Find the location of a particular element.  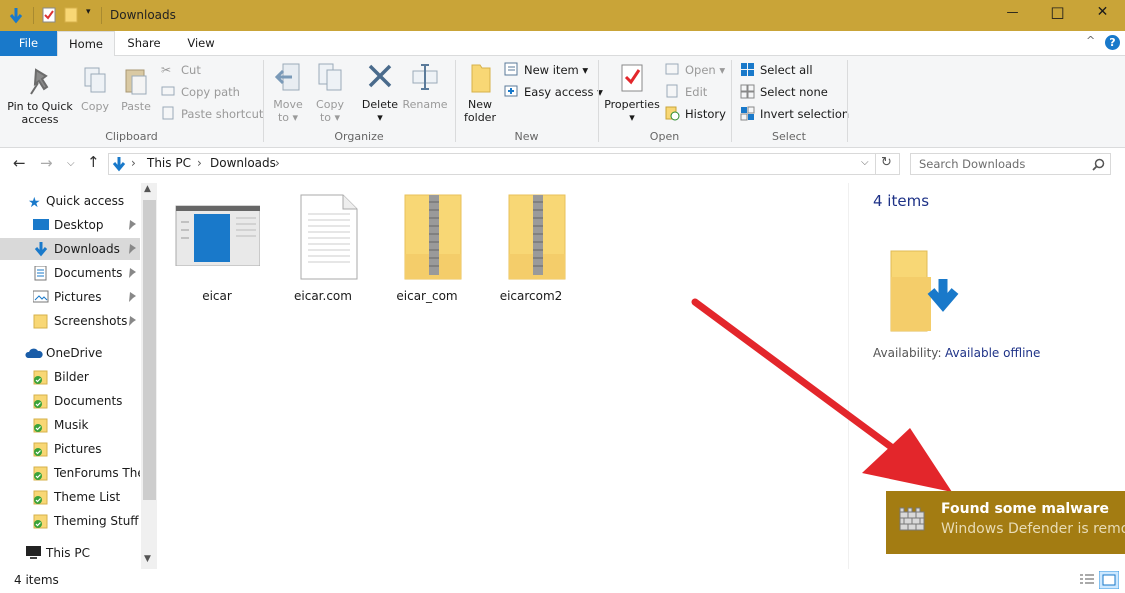

tab-file: File is located at coordinates (28, 43).